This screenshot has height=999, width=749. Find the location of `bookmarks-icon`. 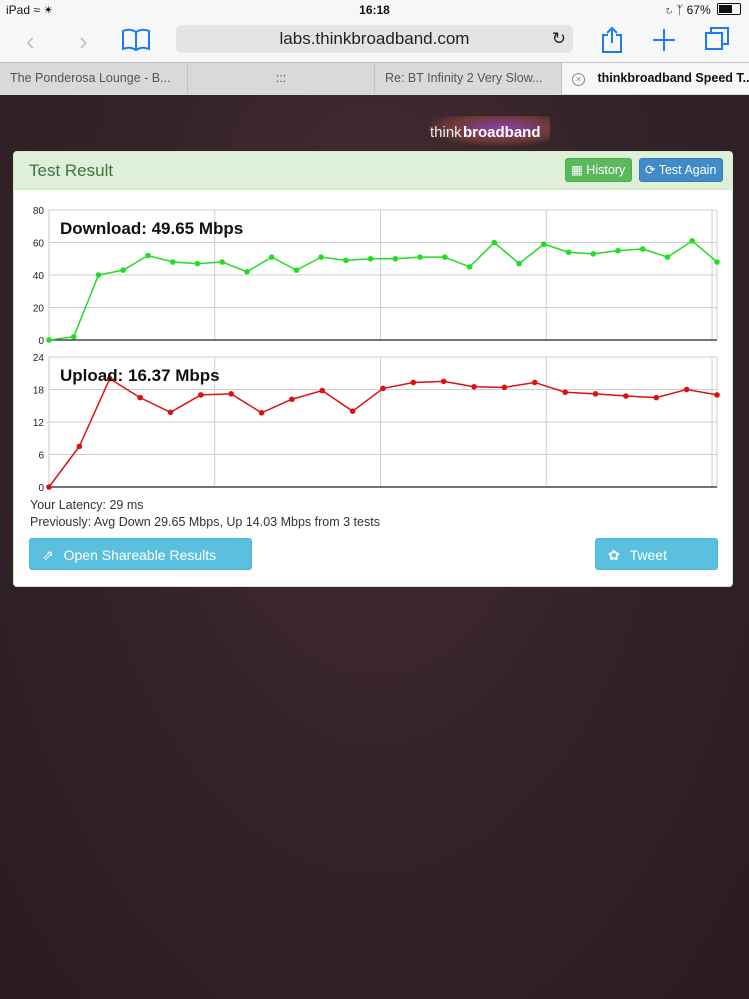

bookmarks-icon is located at coordinates (136, 40).